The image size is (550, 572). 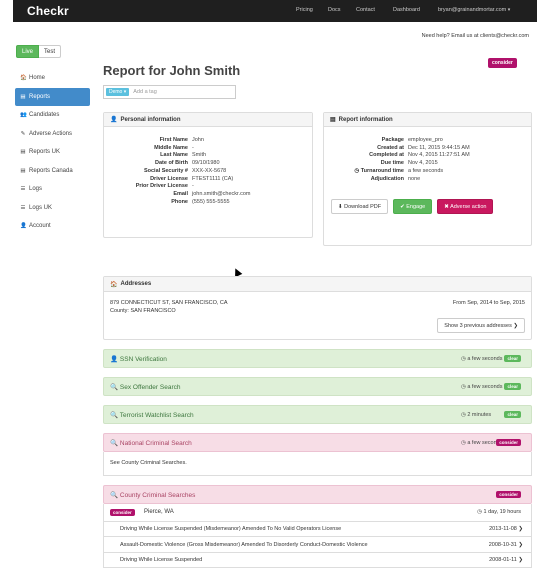 I want to click on sidebar-item-label: Reports, so click(x=40, y=96).